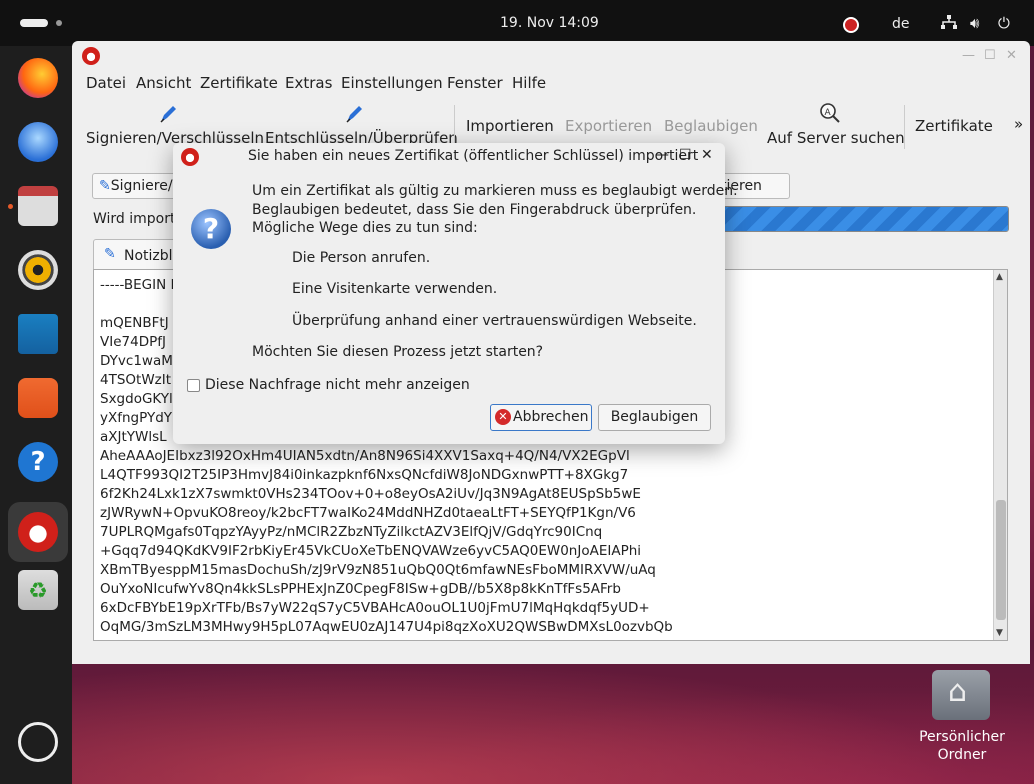  I want to click on firefox-icon, so click(38, 78).